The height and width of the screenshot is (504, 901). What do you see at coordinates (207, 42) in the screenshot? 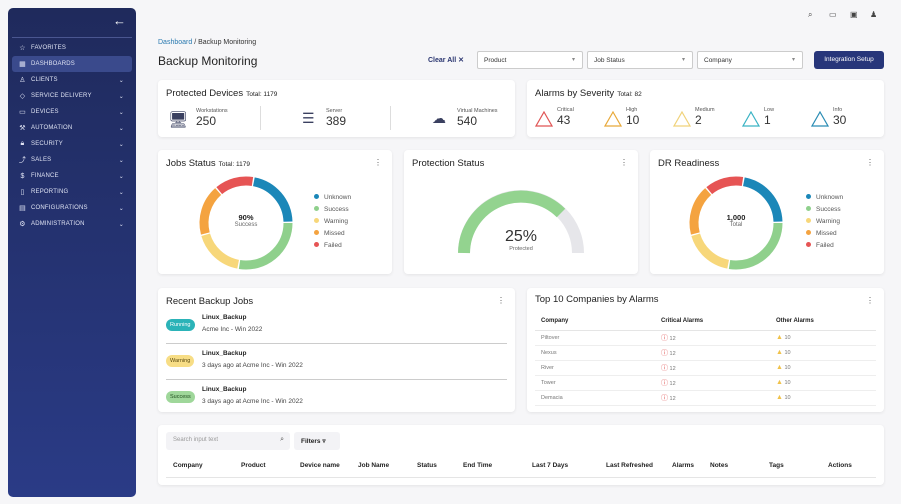
I see `breadcrumb: Dashboard / Backup Monitoring` at bounding box center [207, 42].